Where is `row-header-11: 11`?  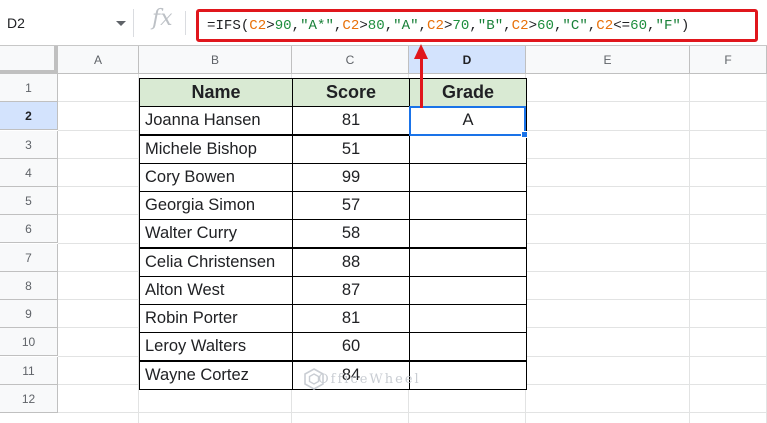 row-header-11: 11 is located at coordinates (29, 370).